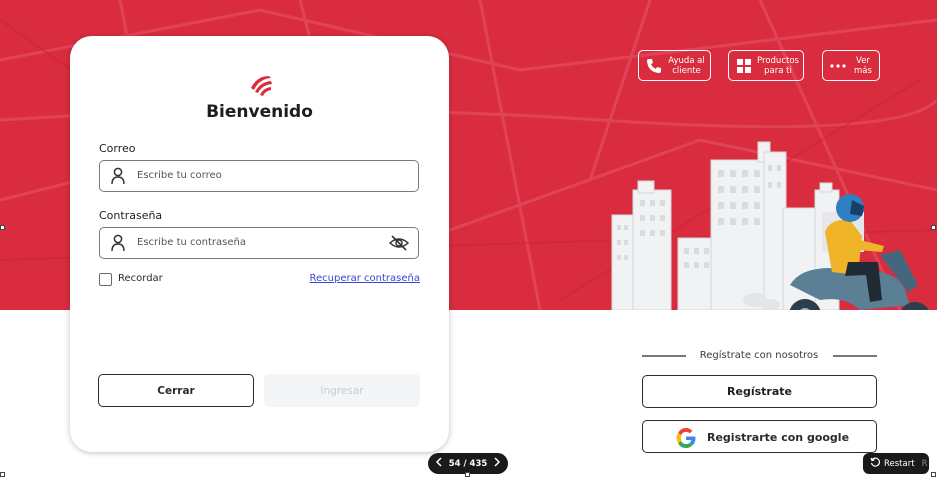  What do you see at coordinates (261, 87) in the screenshot?
I see `brand-logo-icon` at bounding box center [261, 87].